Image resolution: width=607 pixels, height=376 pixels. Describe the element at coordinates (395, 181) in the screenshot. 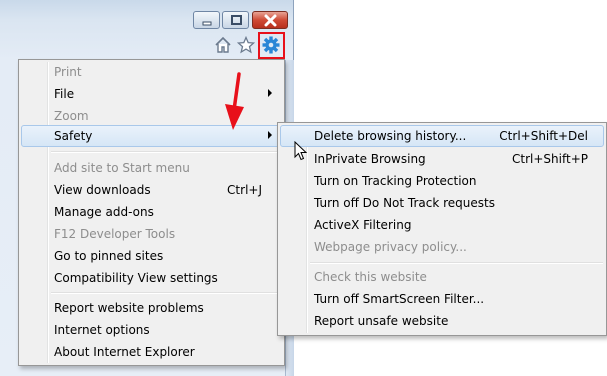

I see `menu-item-label: Turn on Tracking Protection` at that location.